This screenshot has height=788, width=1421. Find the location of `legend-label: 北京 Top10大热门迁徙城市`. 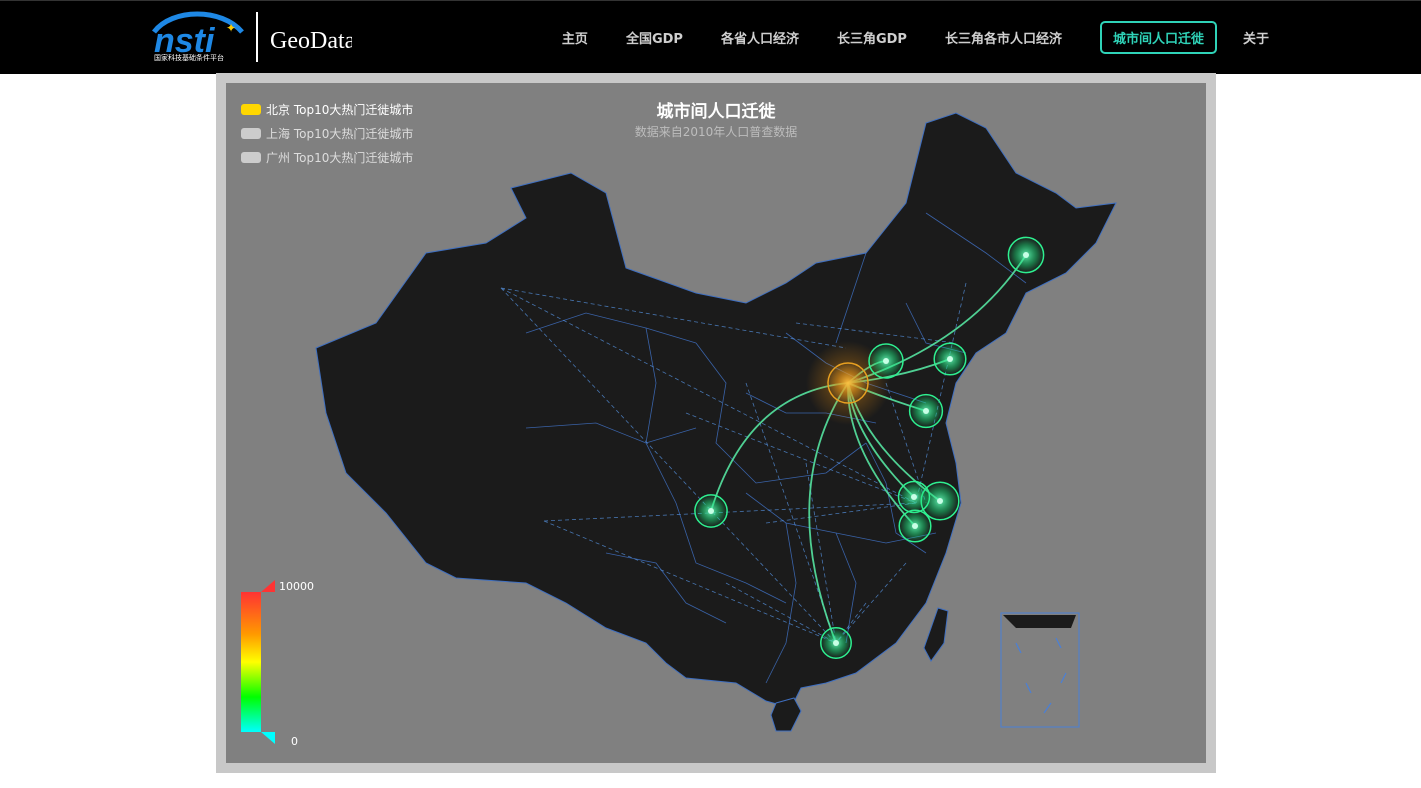

legend-label: 北京 Top10大热门迁徙城市 is located at coordinates (340, 109).